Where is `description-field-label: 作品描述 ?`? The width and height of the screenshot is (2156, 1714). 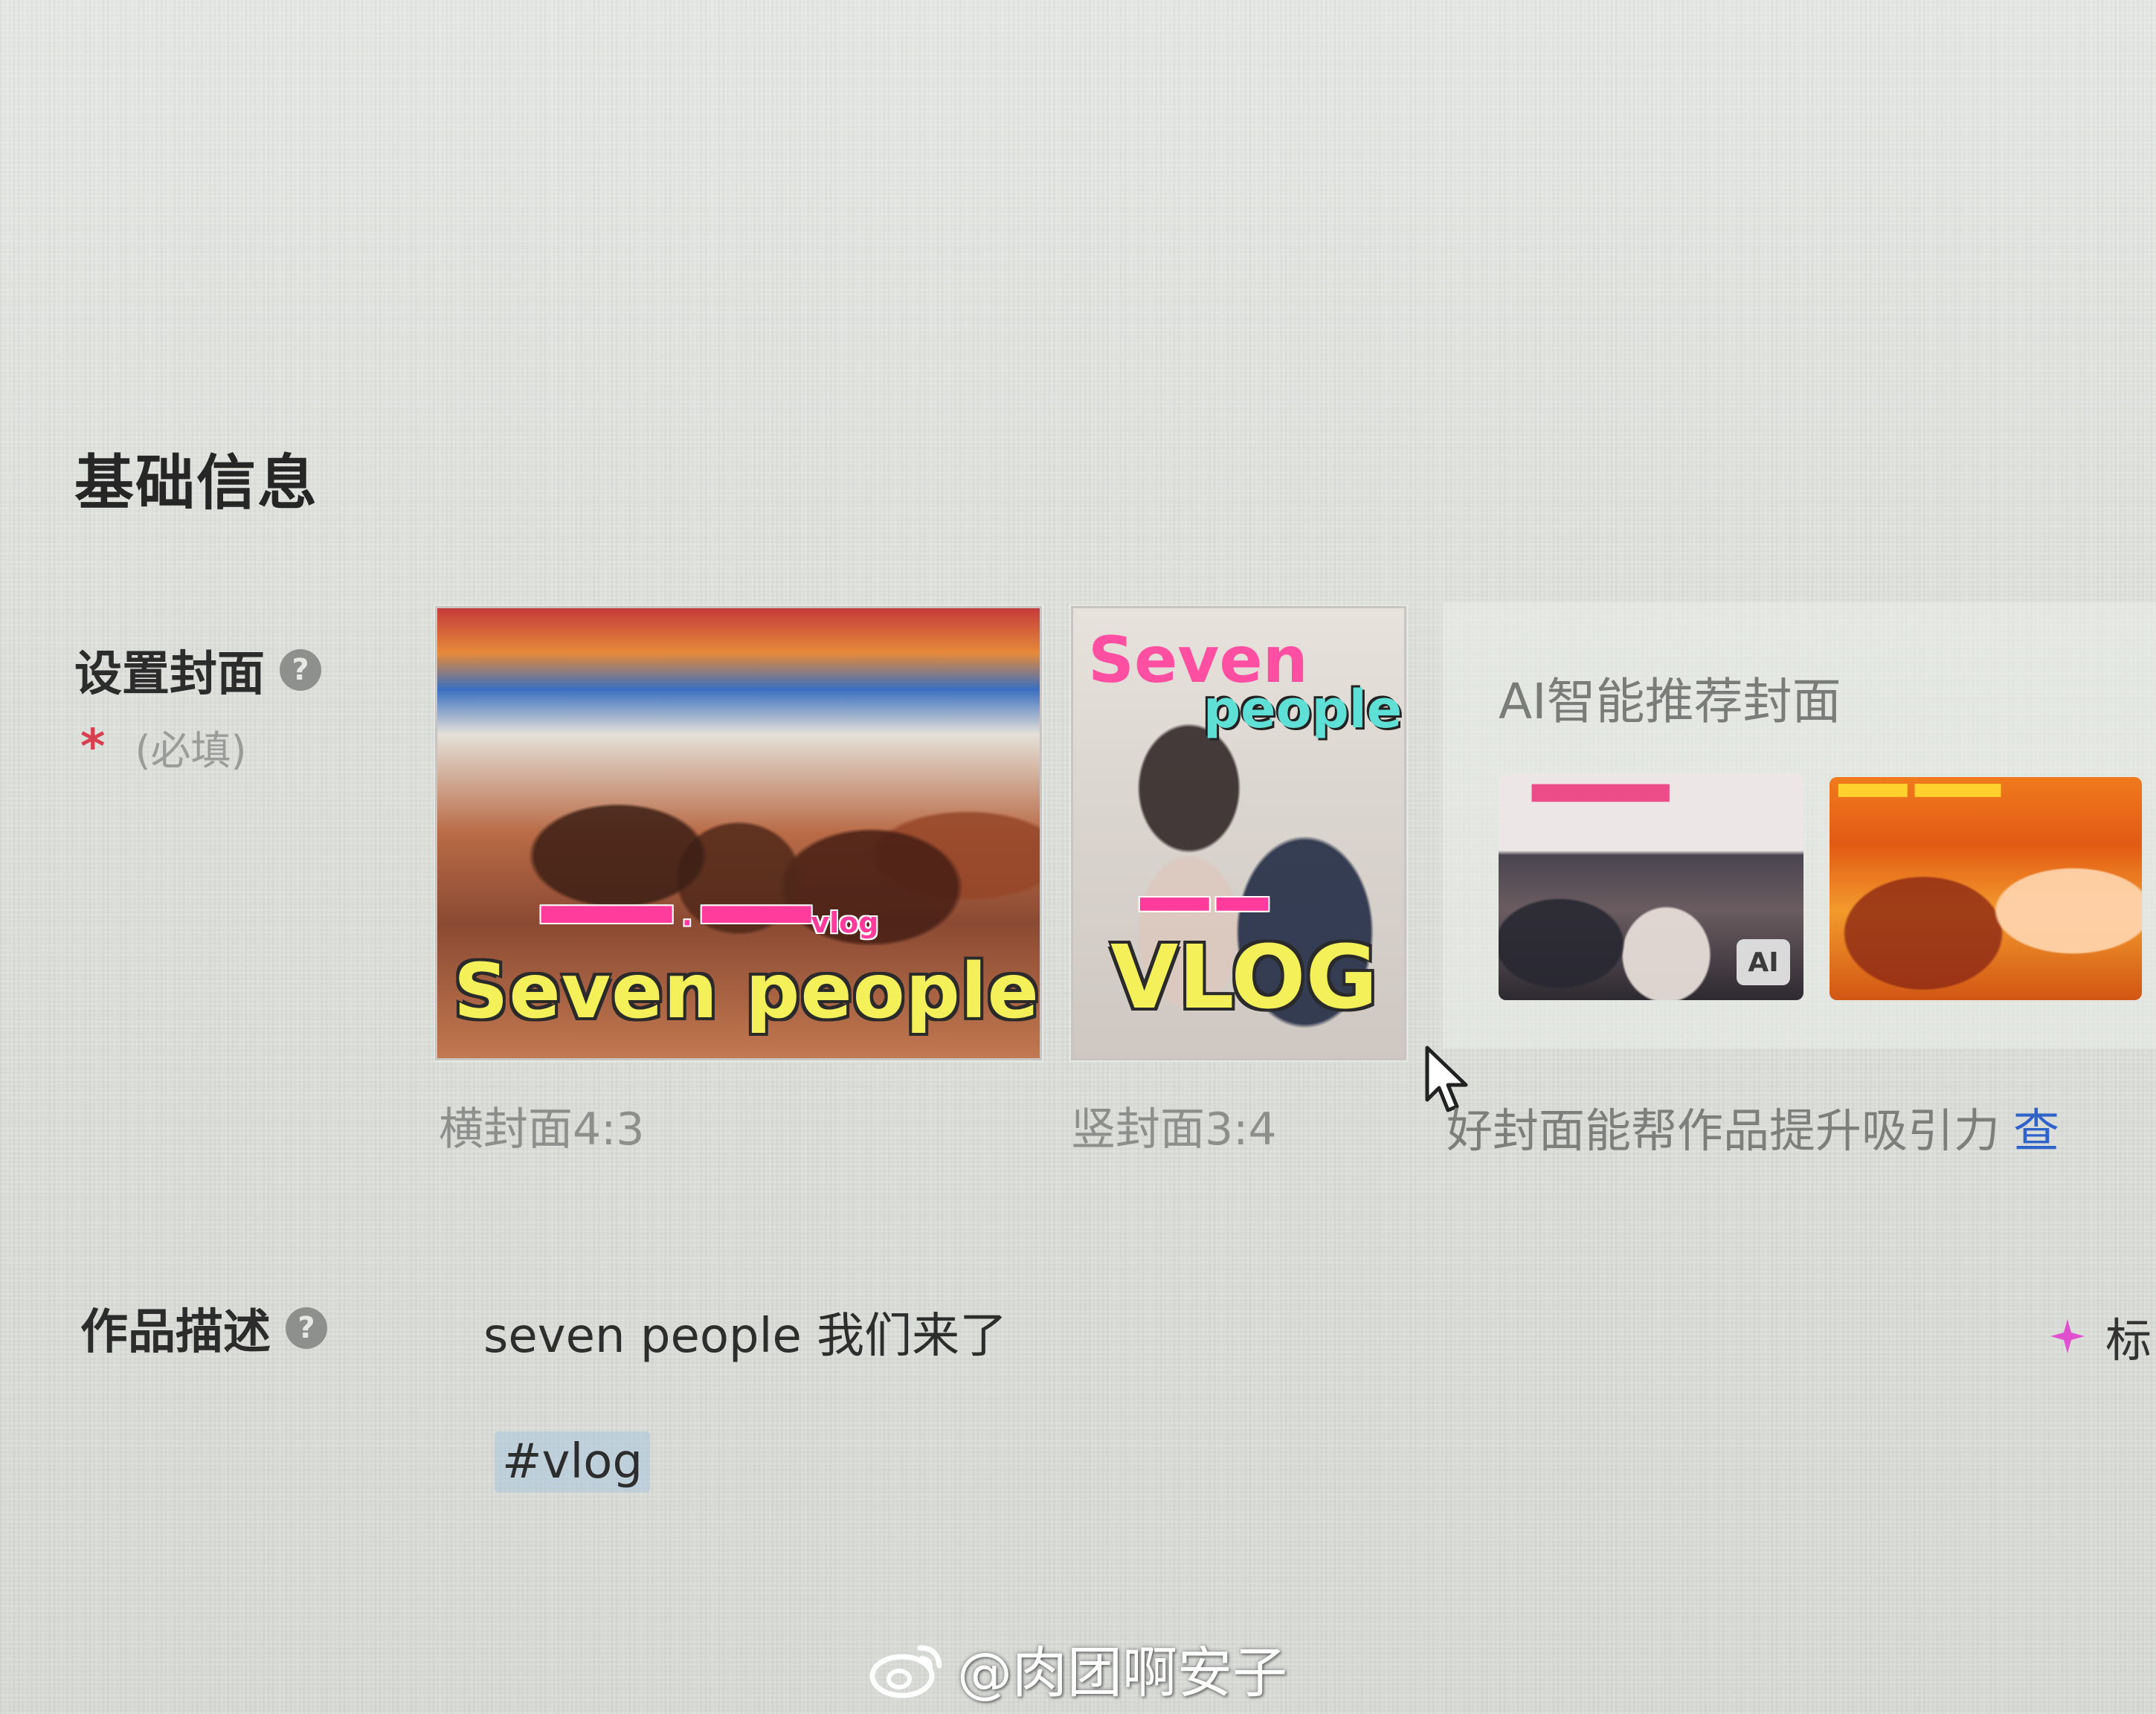 description-field-label: 作品描述 ? is located at coordinates (203, 1328).